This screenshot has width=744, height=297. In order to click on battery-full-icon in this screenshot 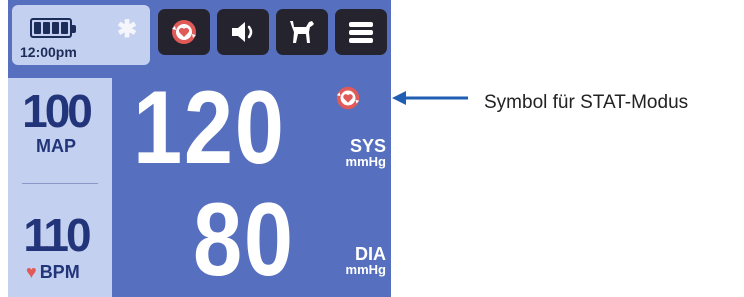, I will do `click(53, 28)`.